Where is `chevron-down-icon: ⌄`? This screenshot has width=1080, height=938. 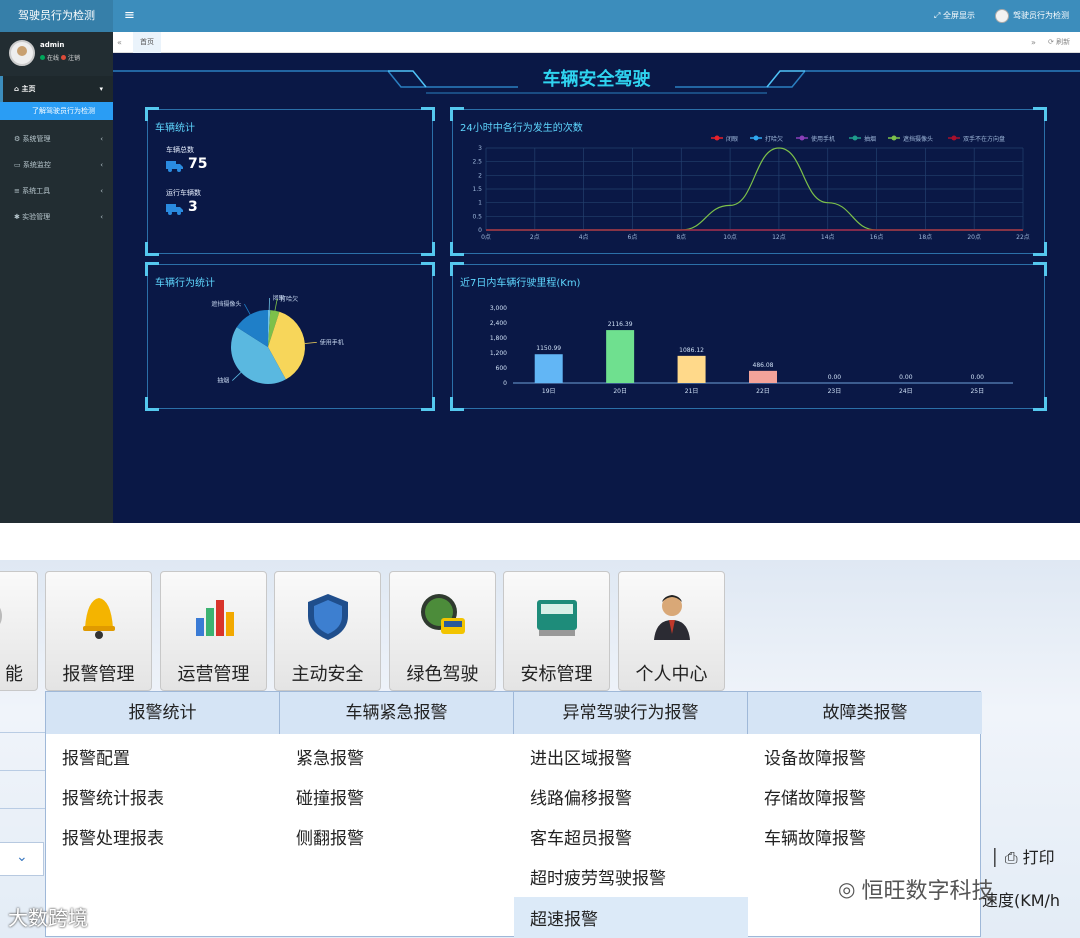 chevron-down-icon: ⌄ is located at coordinates (22, 857).